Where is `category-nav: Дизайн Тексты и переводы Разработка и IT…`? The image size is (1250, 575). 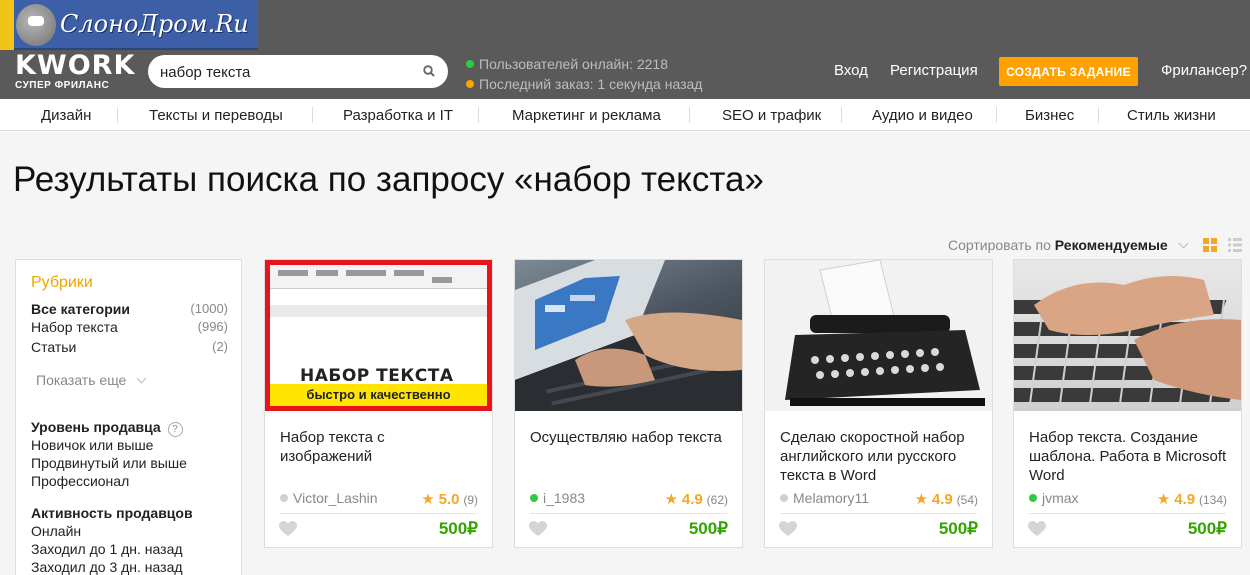 category-nav: Дизайн Тексты и переводы Разработка и IT… is located at coordinates (625, 115).